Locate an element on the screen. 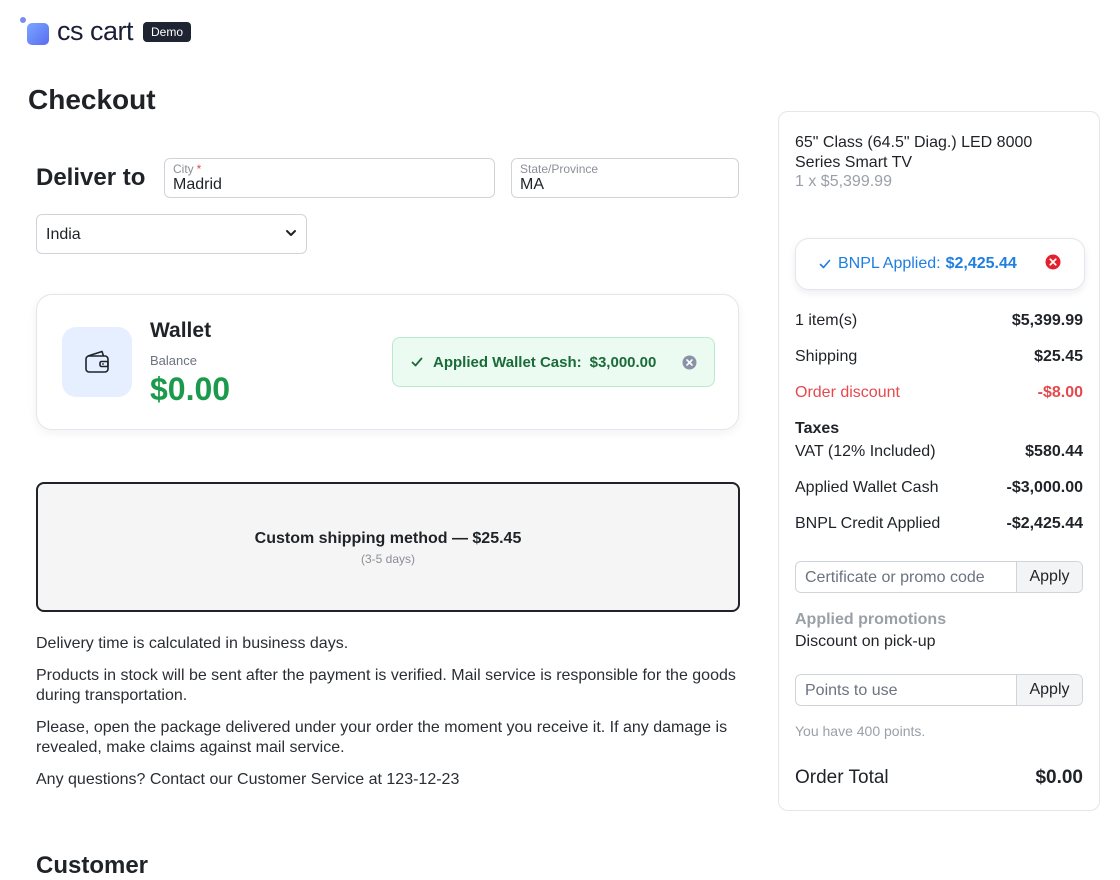  shipping-method-days: (3-5 days) is located at coordinates (388, 559).